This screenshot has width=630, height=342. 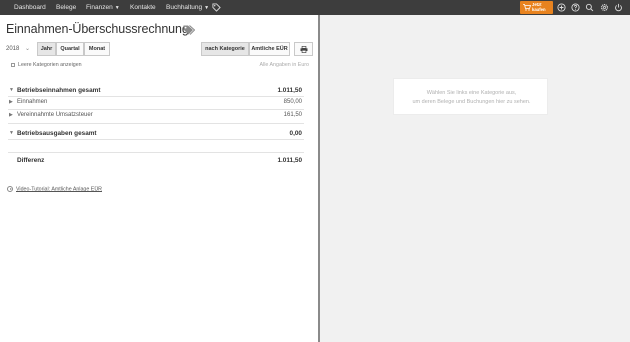 What do you see at coordinates (216, 7) in the screenshot?
I see `tag-icon` at bounding box center [216, 7].